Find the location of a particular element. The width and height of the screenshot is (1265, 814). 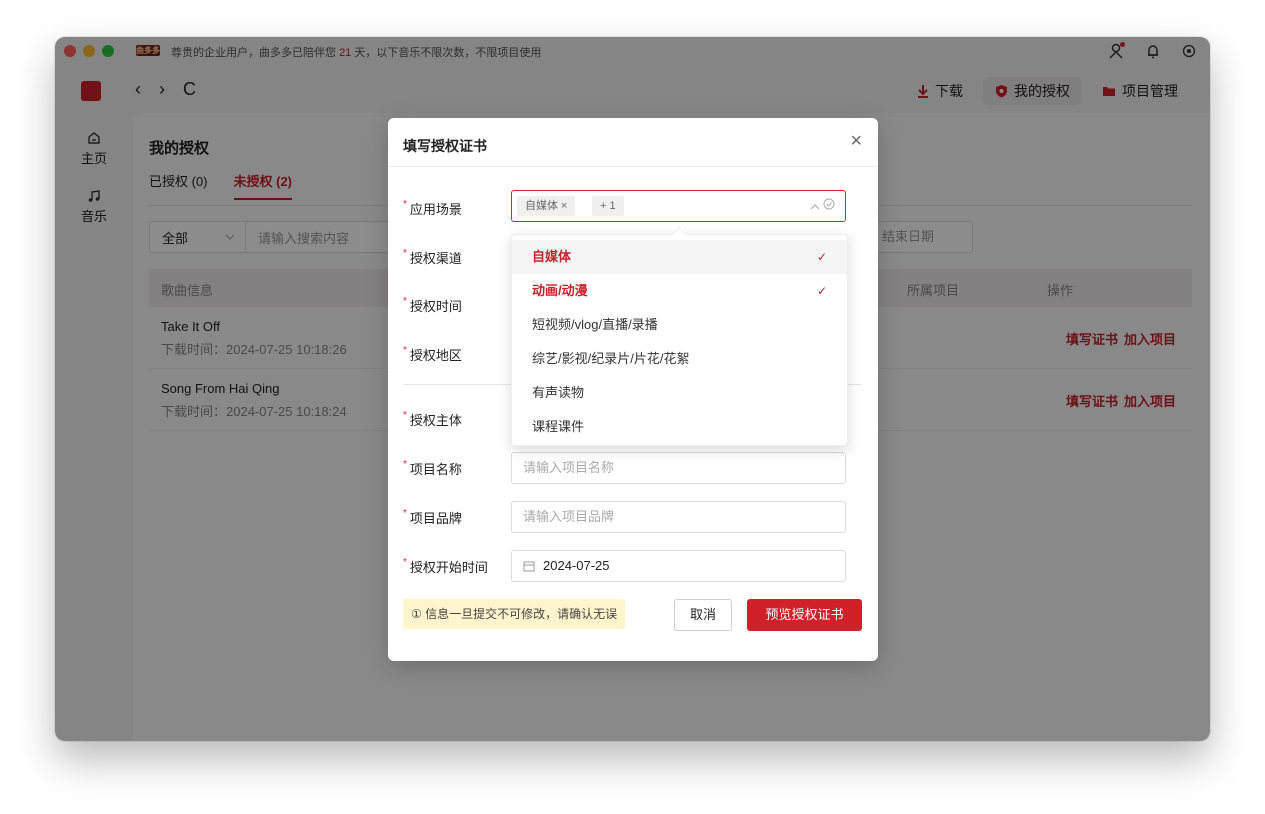

scene-option: 有声读物 is located at coordinates (679, 393).